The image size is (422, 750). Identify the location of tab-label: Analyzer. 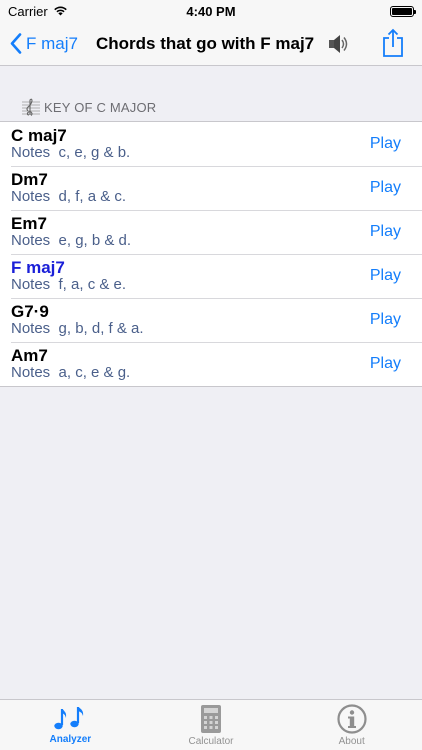
(70, 739).